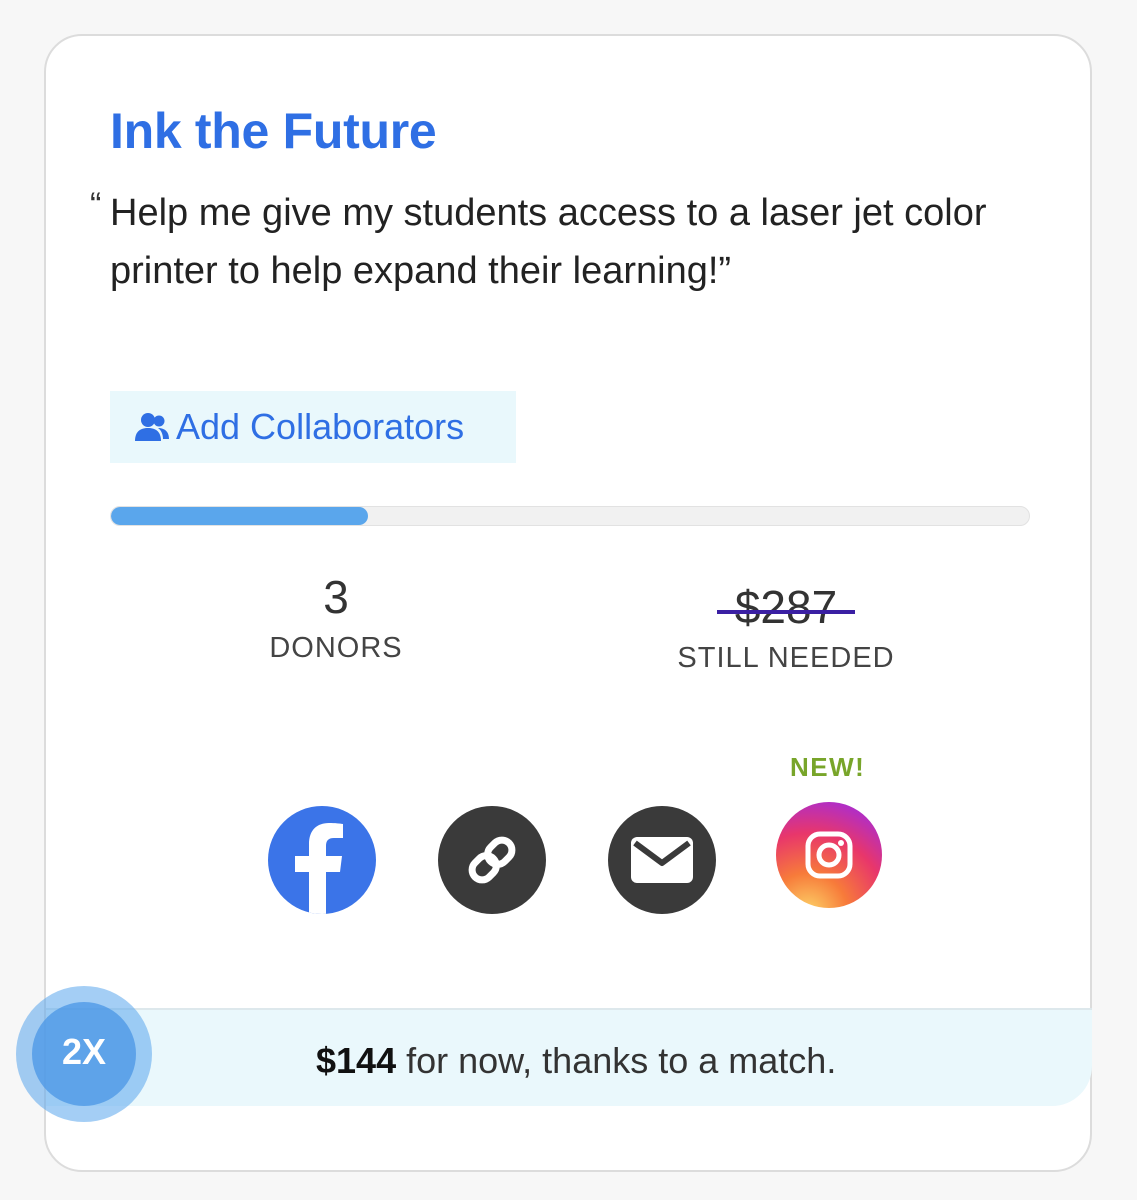  I want to click on match-banner: $144 for now, thanks to a match., so click(569, 1057).